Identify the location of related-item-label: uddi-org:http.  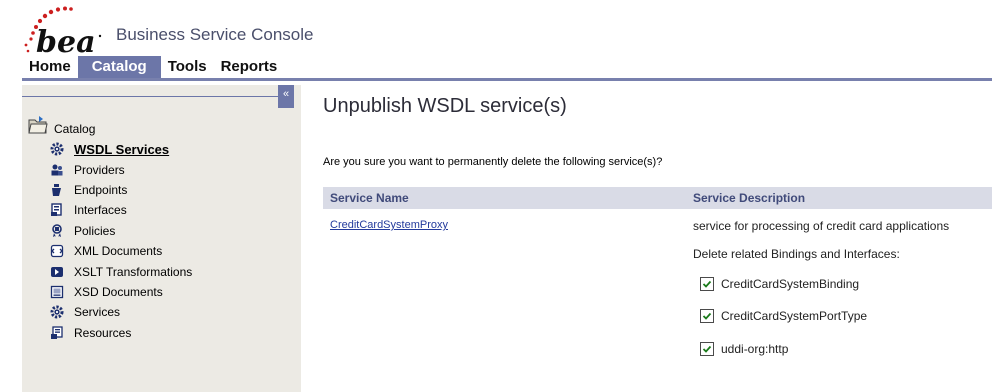
(755, 349).